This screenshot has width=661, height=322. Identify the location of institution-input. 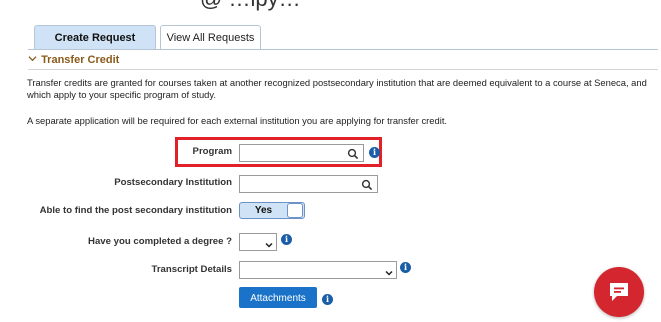
(308, 184).